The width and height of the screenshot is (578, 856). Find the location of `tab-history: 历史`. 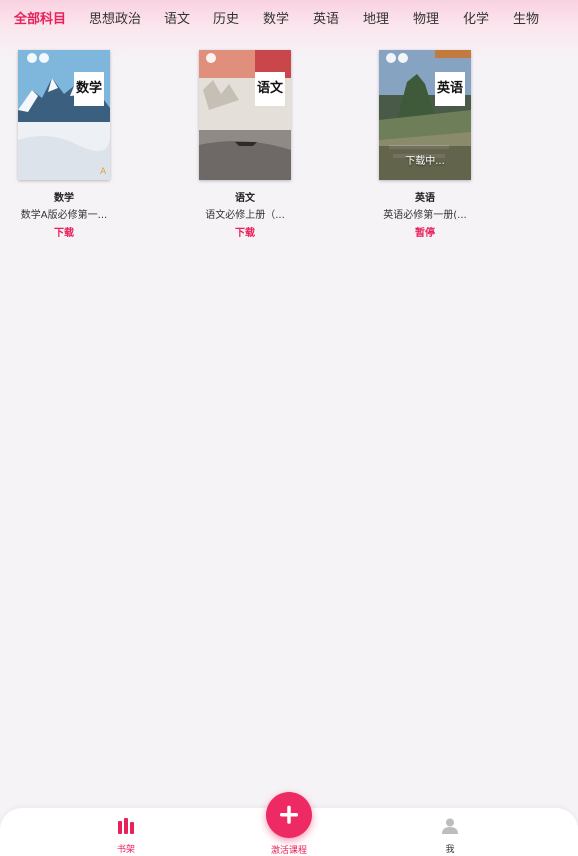

tab-history: 历史 is located at coordinates (226, 17).